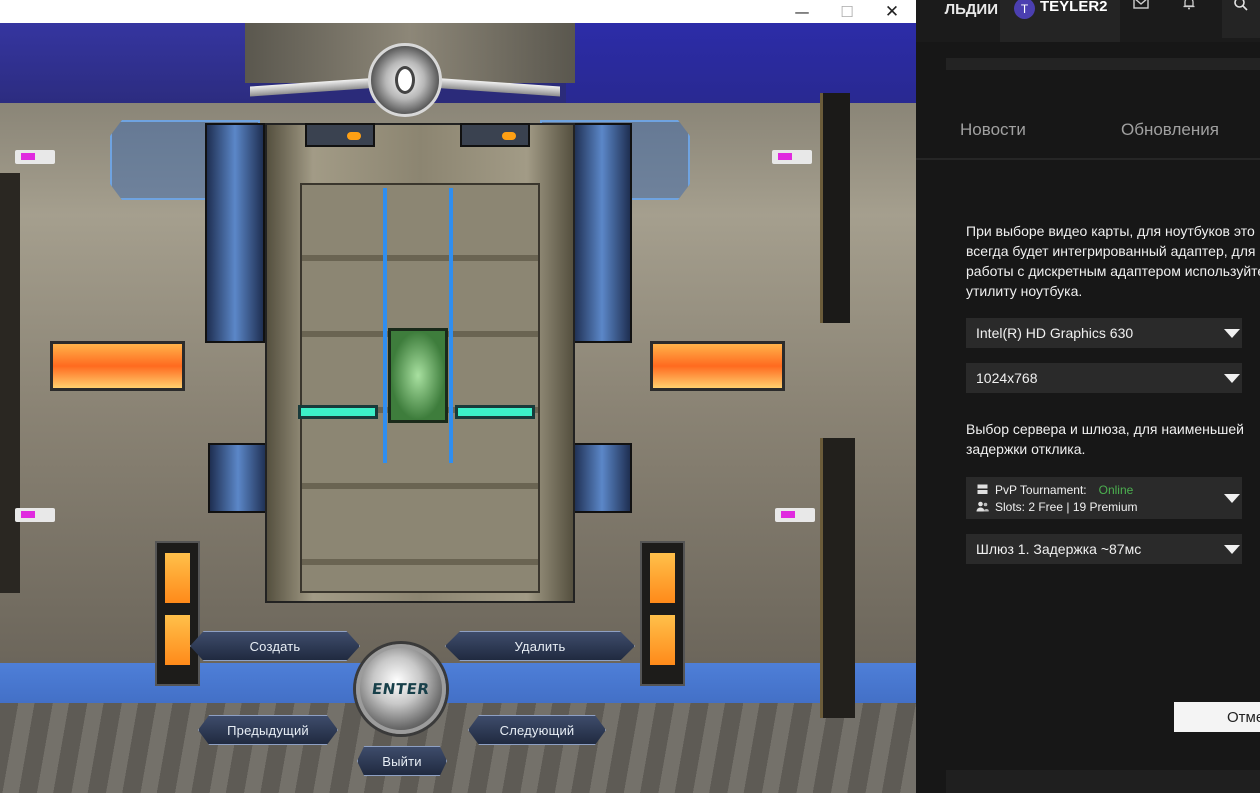  Describe the element at coordinates (315, 87) in the screenshot. I see `emblem-wing-left` at that location.